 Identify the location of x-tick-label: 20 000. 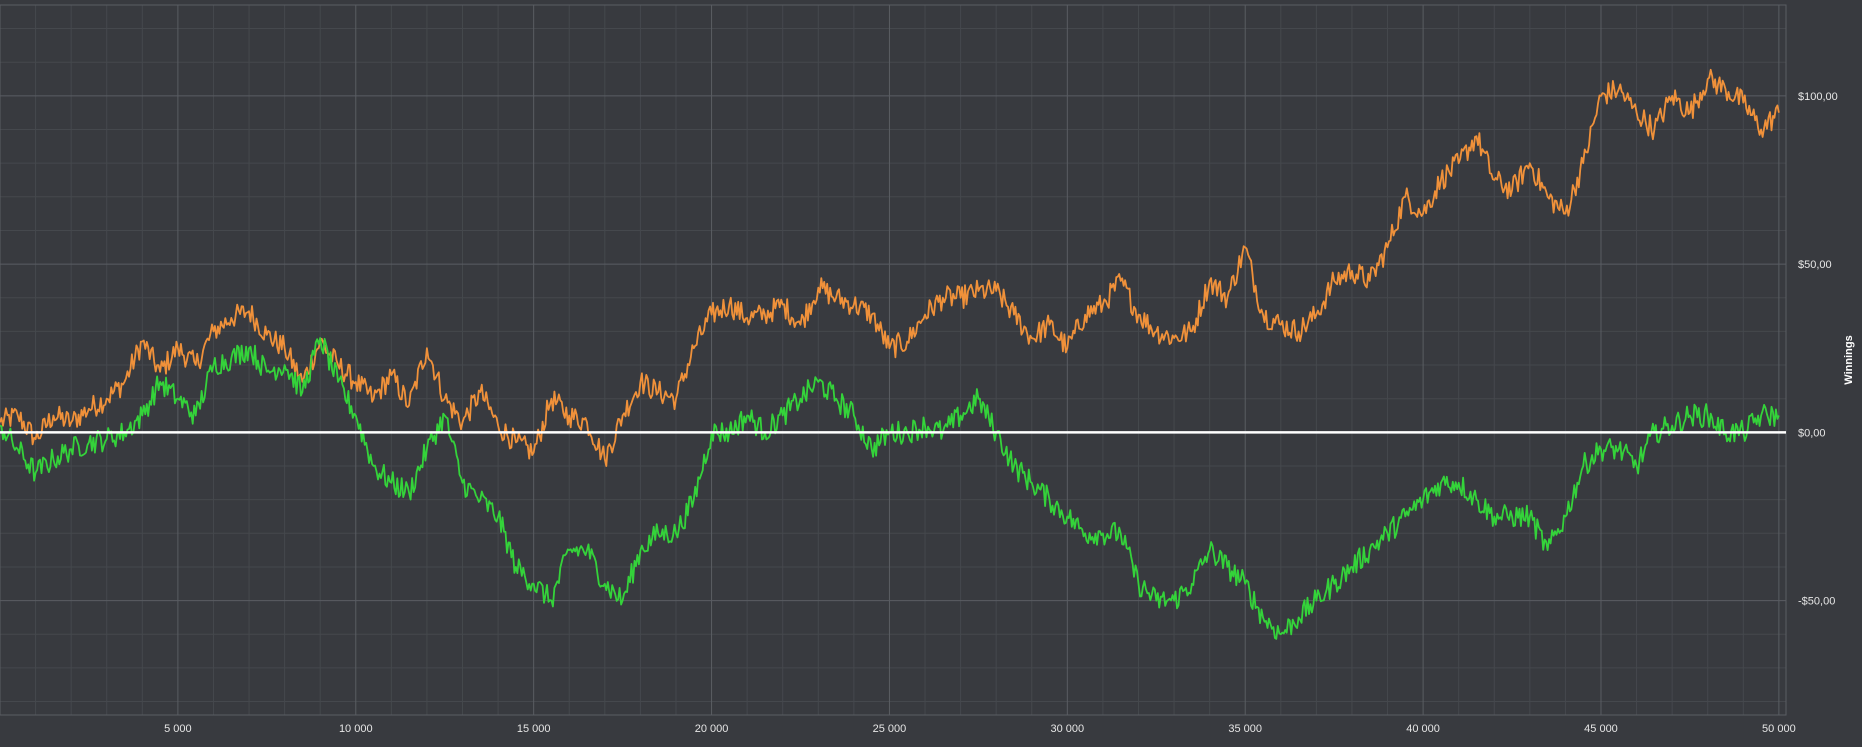
(712, 729).